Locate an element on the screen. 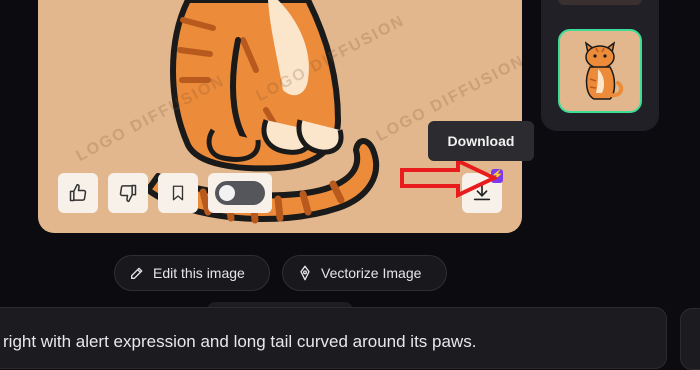 Image resolution: width=700 pixels, height=370 pixels. thumbnail-selected is located at coordinates (600, 71).